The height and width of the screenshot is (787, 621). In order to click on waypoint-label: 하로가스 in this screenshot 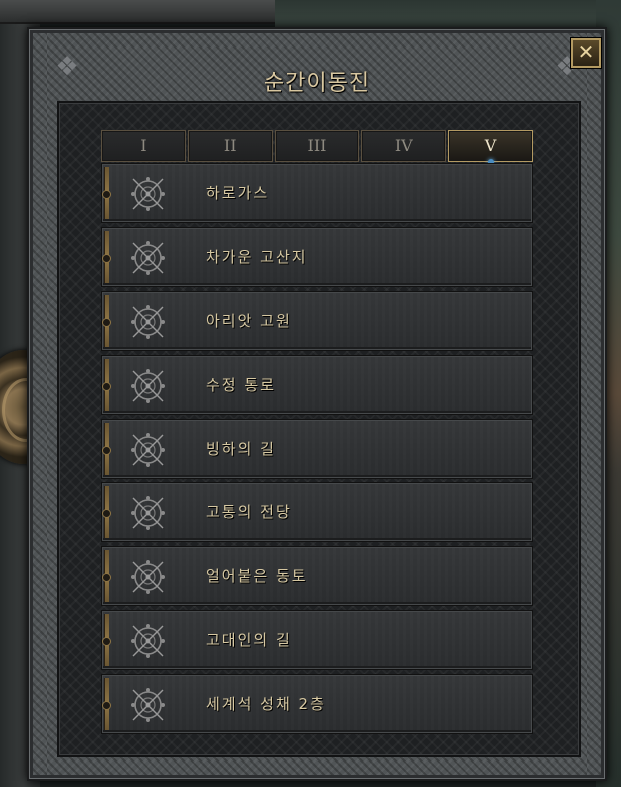, I will do `click(238, 193)`.